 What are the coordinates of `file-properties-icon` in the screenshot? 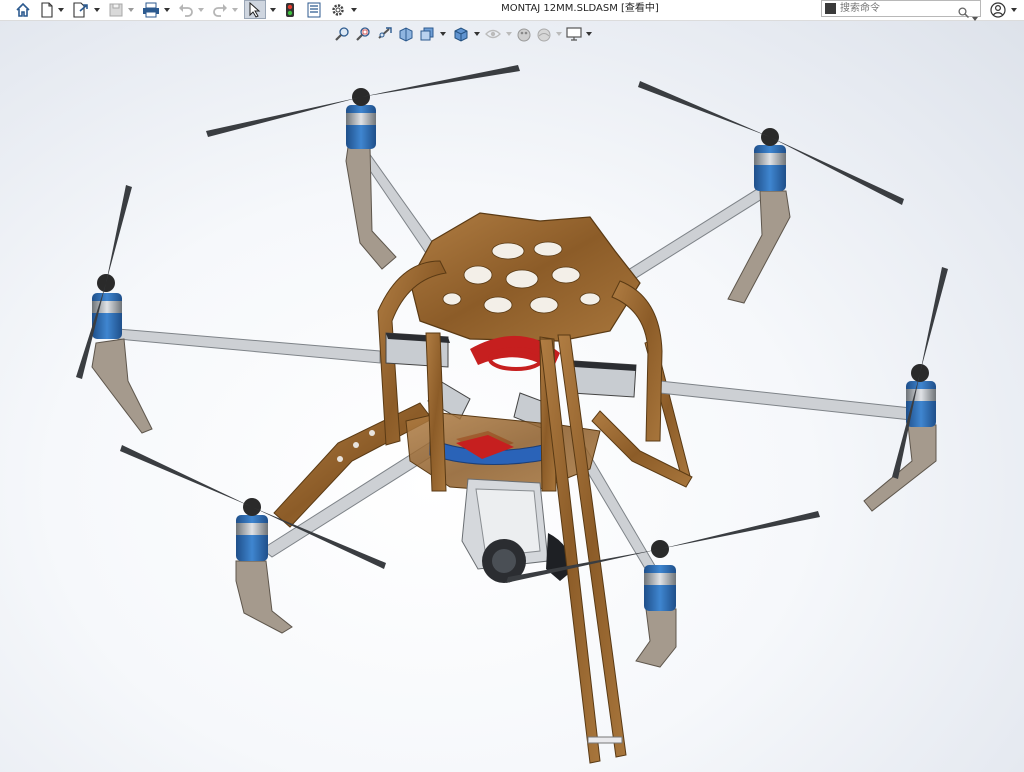 It's located at (314, 9).